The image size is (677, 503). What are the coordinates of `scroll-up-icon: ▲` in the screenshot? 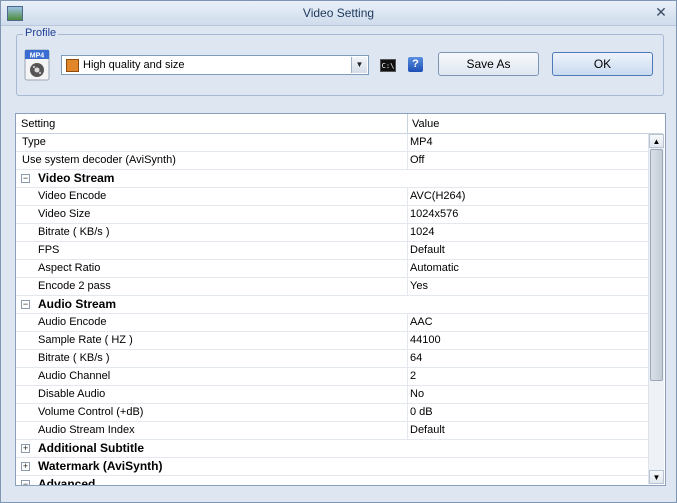 It's located at (656, 141).